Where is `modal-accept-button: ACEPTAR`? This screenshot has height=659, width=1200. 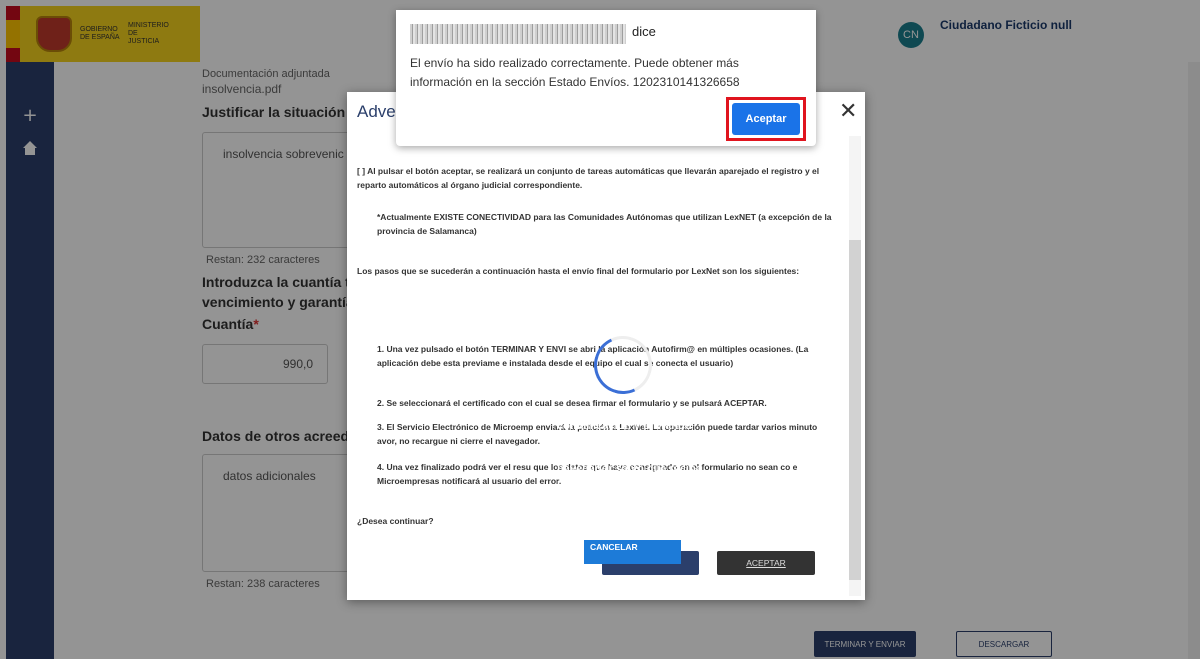 modal-accept-button: ACEPTAR is located at coordinates (766, 563).